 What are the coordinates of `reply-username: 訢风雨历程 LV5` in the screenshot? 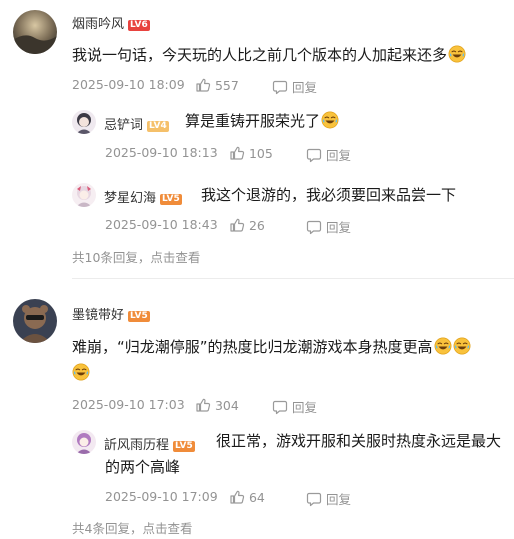 It's located at (149, 443).